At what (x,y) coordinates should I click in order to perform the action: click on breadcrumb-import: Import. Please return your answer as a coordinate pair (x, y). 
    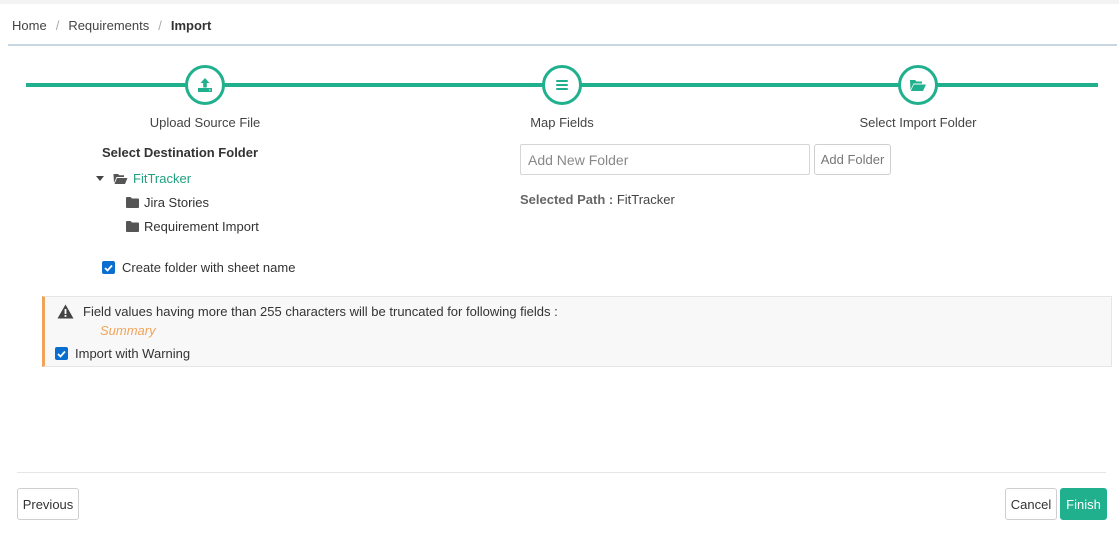
    Looking at the image, I should click on (191, 25).